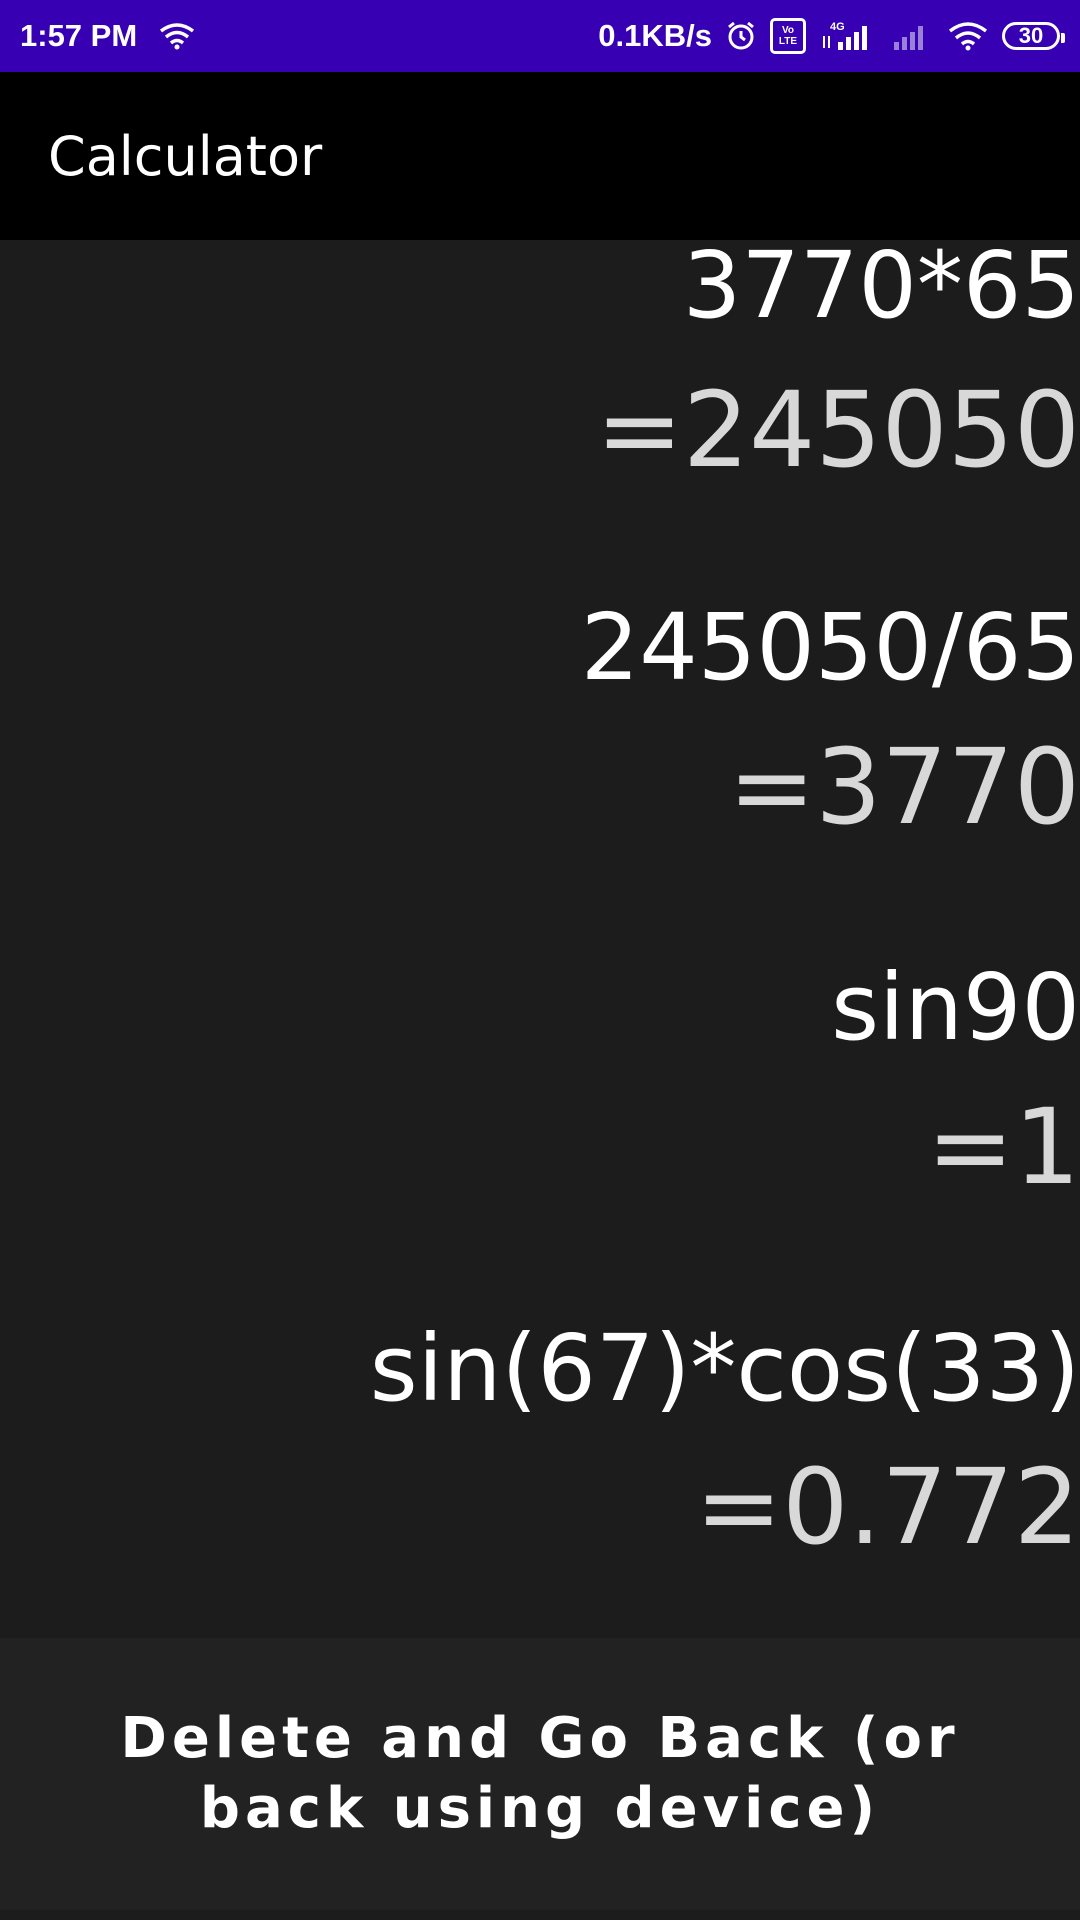  I want to click on net-speed: 0.1KB/s, so click(655, 35).